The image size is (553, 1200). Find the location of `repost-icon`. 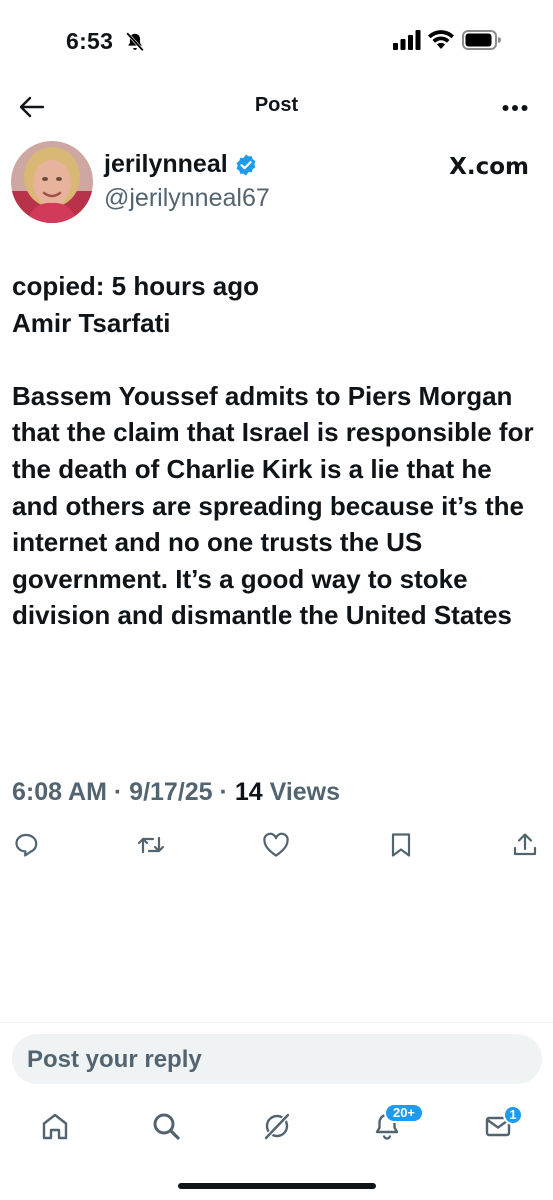

repost-icon is located at coordinates (151, 845).